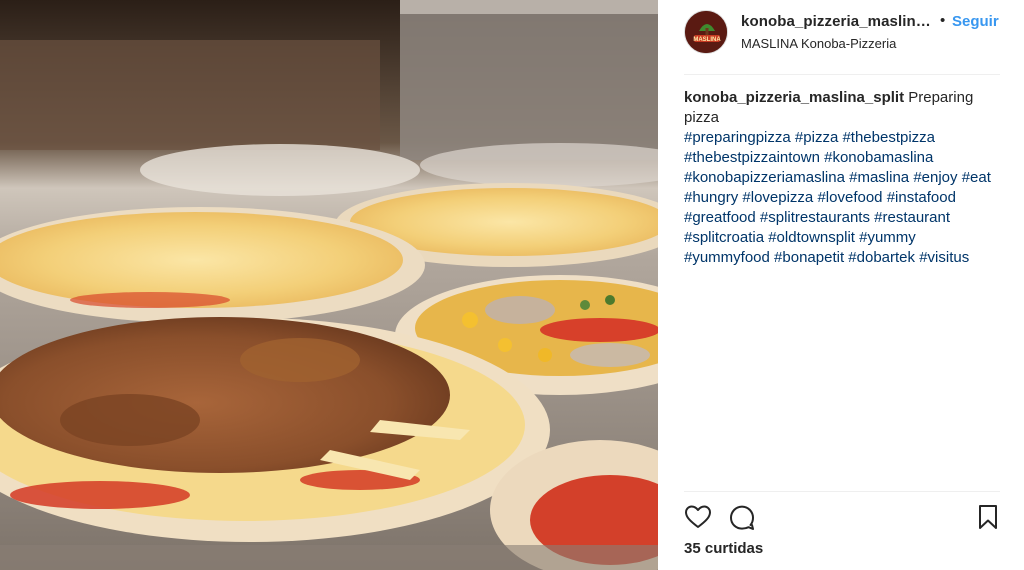  I want to click on post-actions, so click(842, 518).